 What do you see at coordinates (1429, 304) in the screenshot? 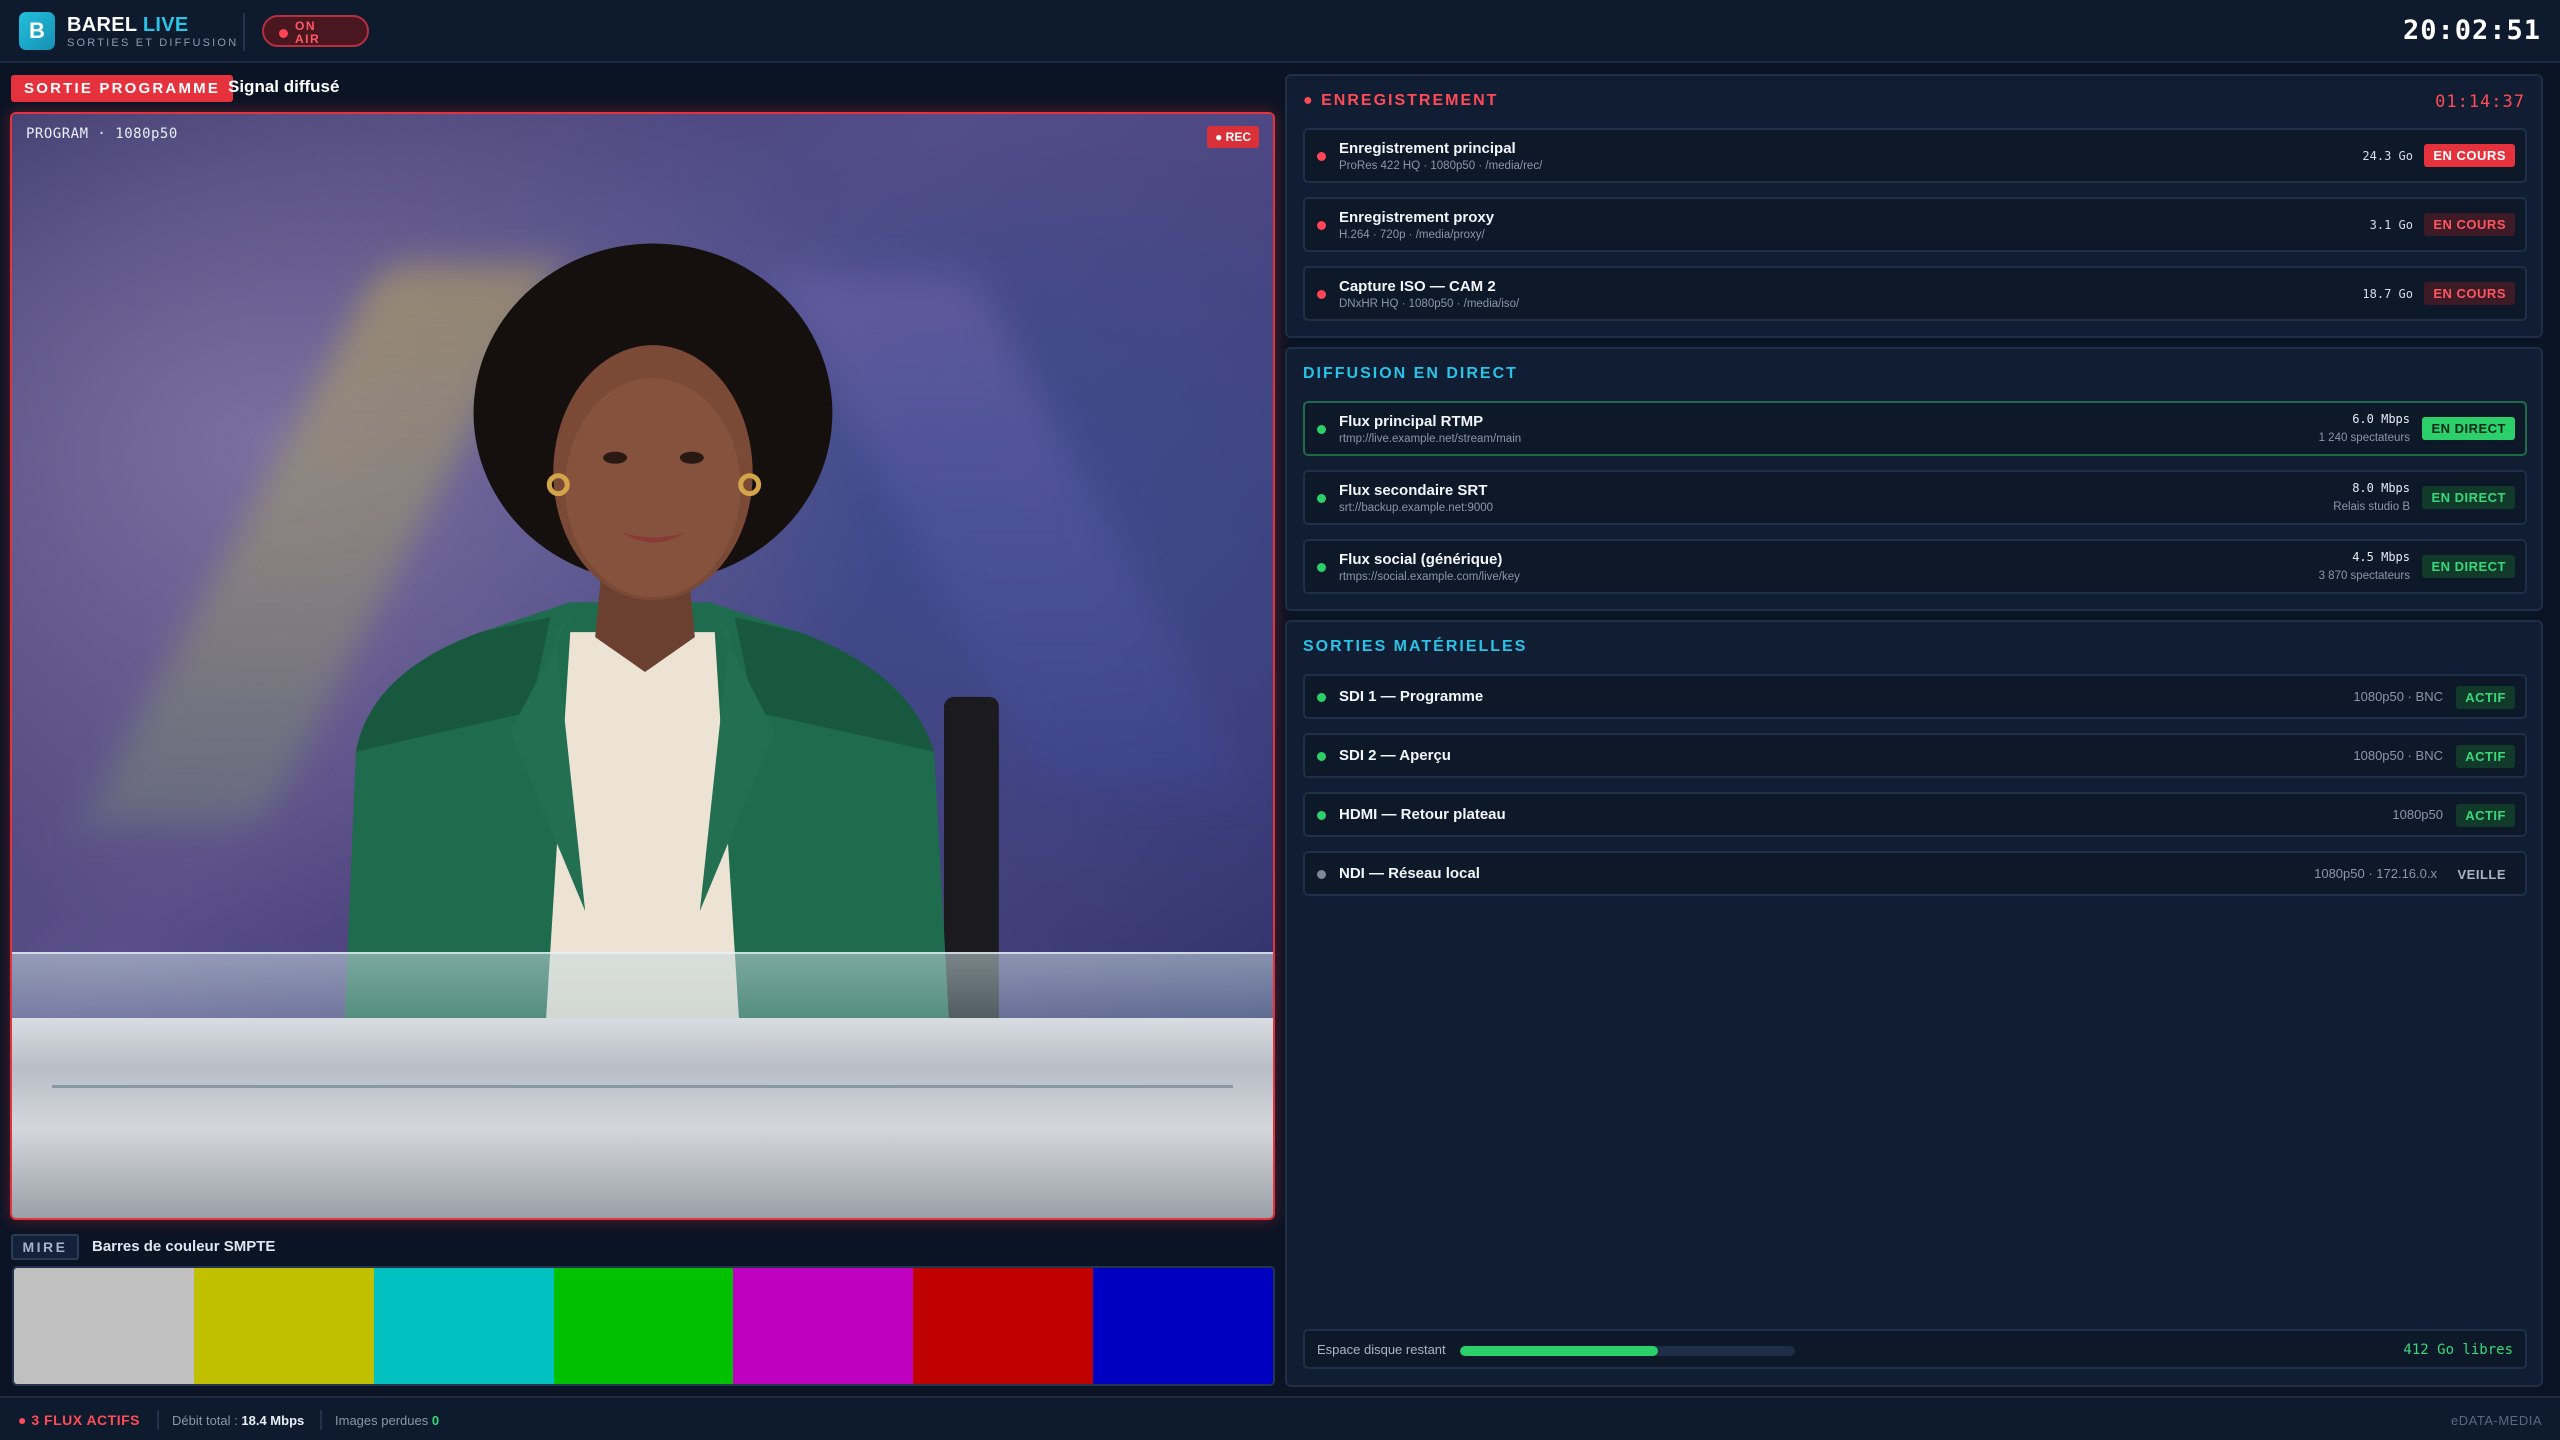
I see `recording-detail: DNxHR HQ · 1080p50 · /media/iso/` at bounding box center [1429, 304].